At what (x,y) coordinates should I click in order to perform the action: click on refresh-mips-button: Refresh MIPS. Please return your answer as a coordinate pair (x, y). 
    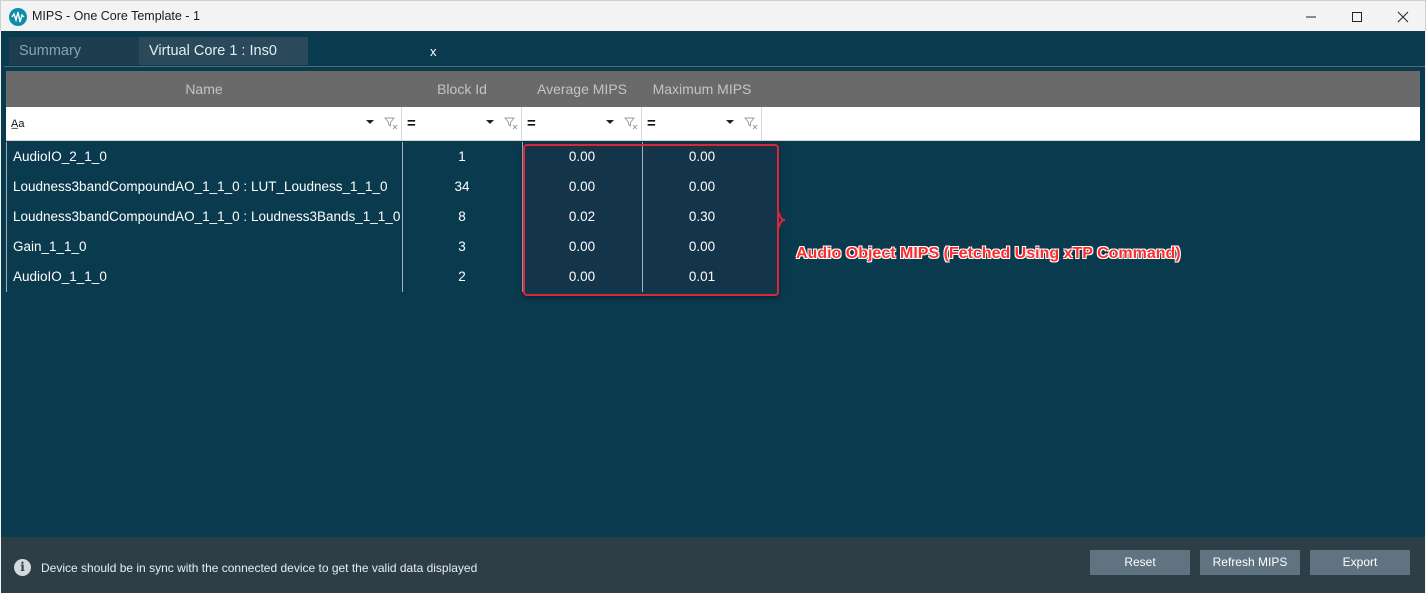
    Looking at the image, I should click on (1250, 562).